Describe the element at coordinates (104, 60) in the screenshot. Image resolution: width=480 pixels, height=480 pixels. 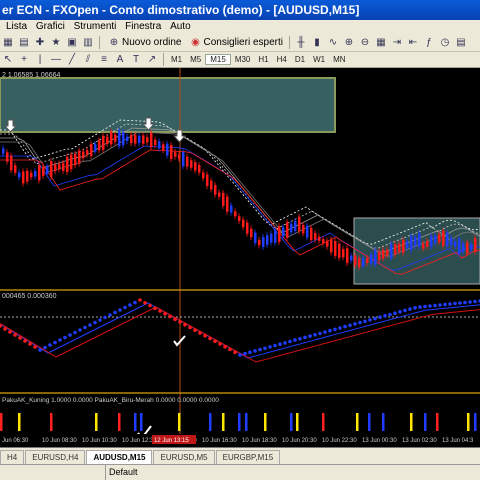
I see `fibo-icon: ≡` at that location.